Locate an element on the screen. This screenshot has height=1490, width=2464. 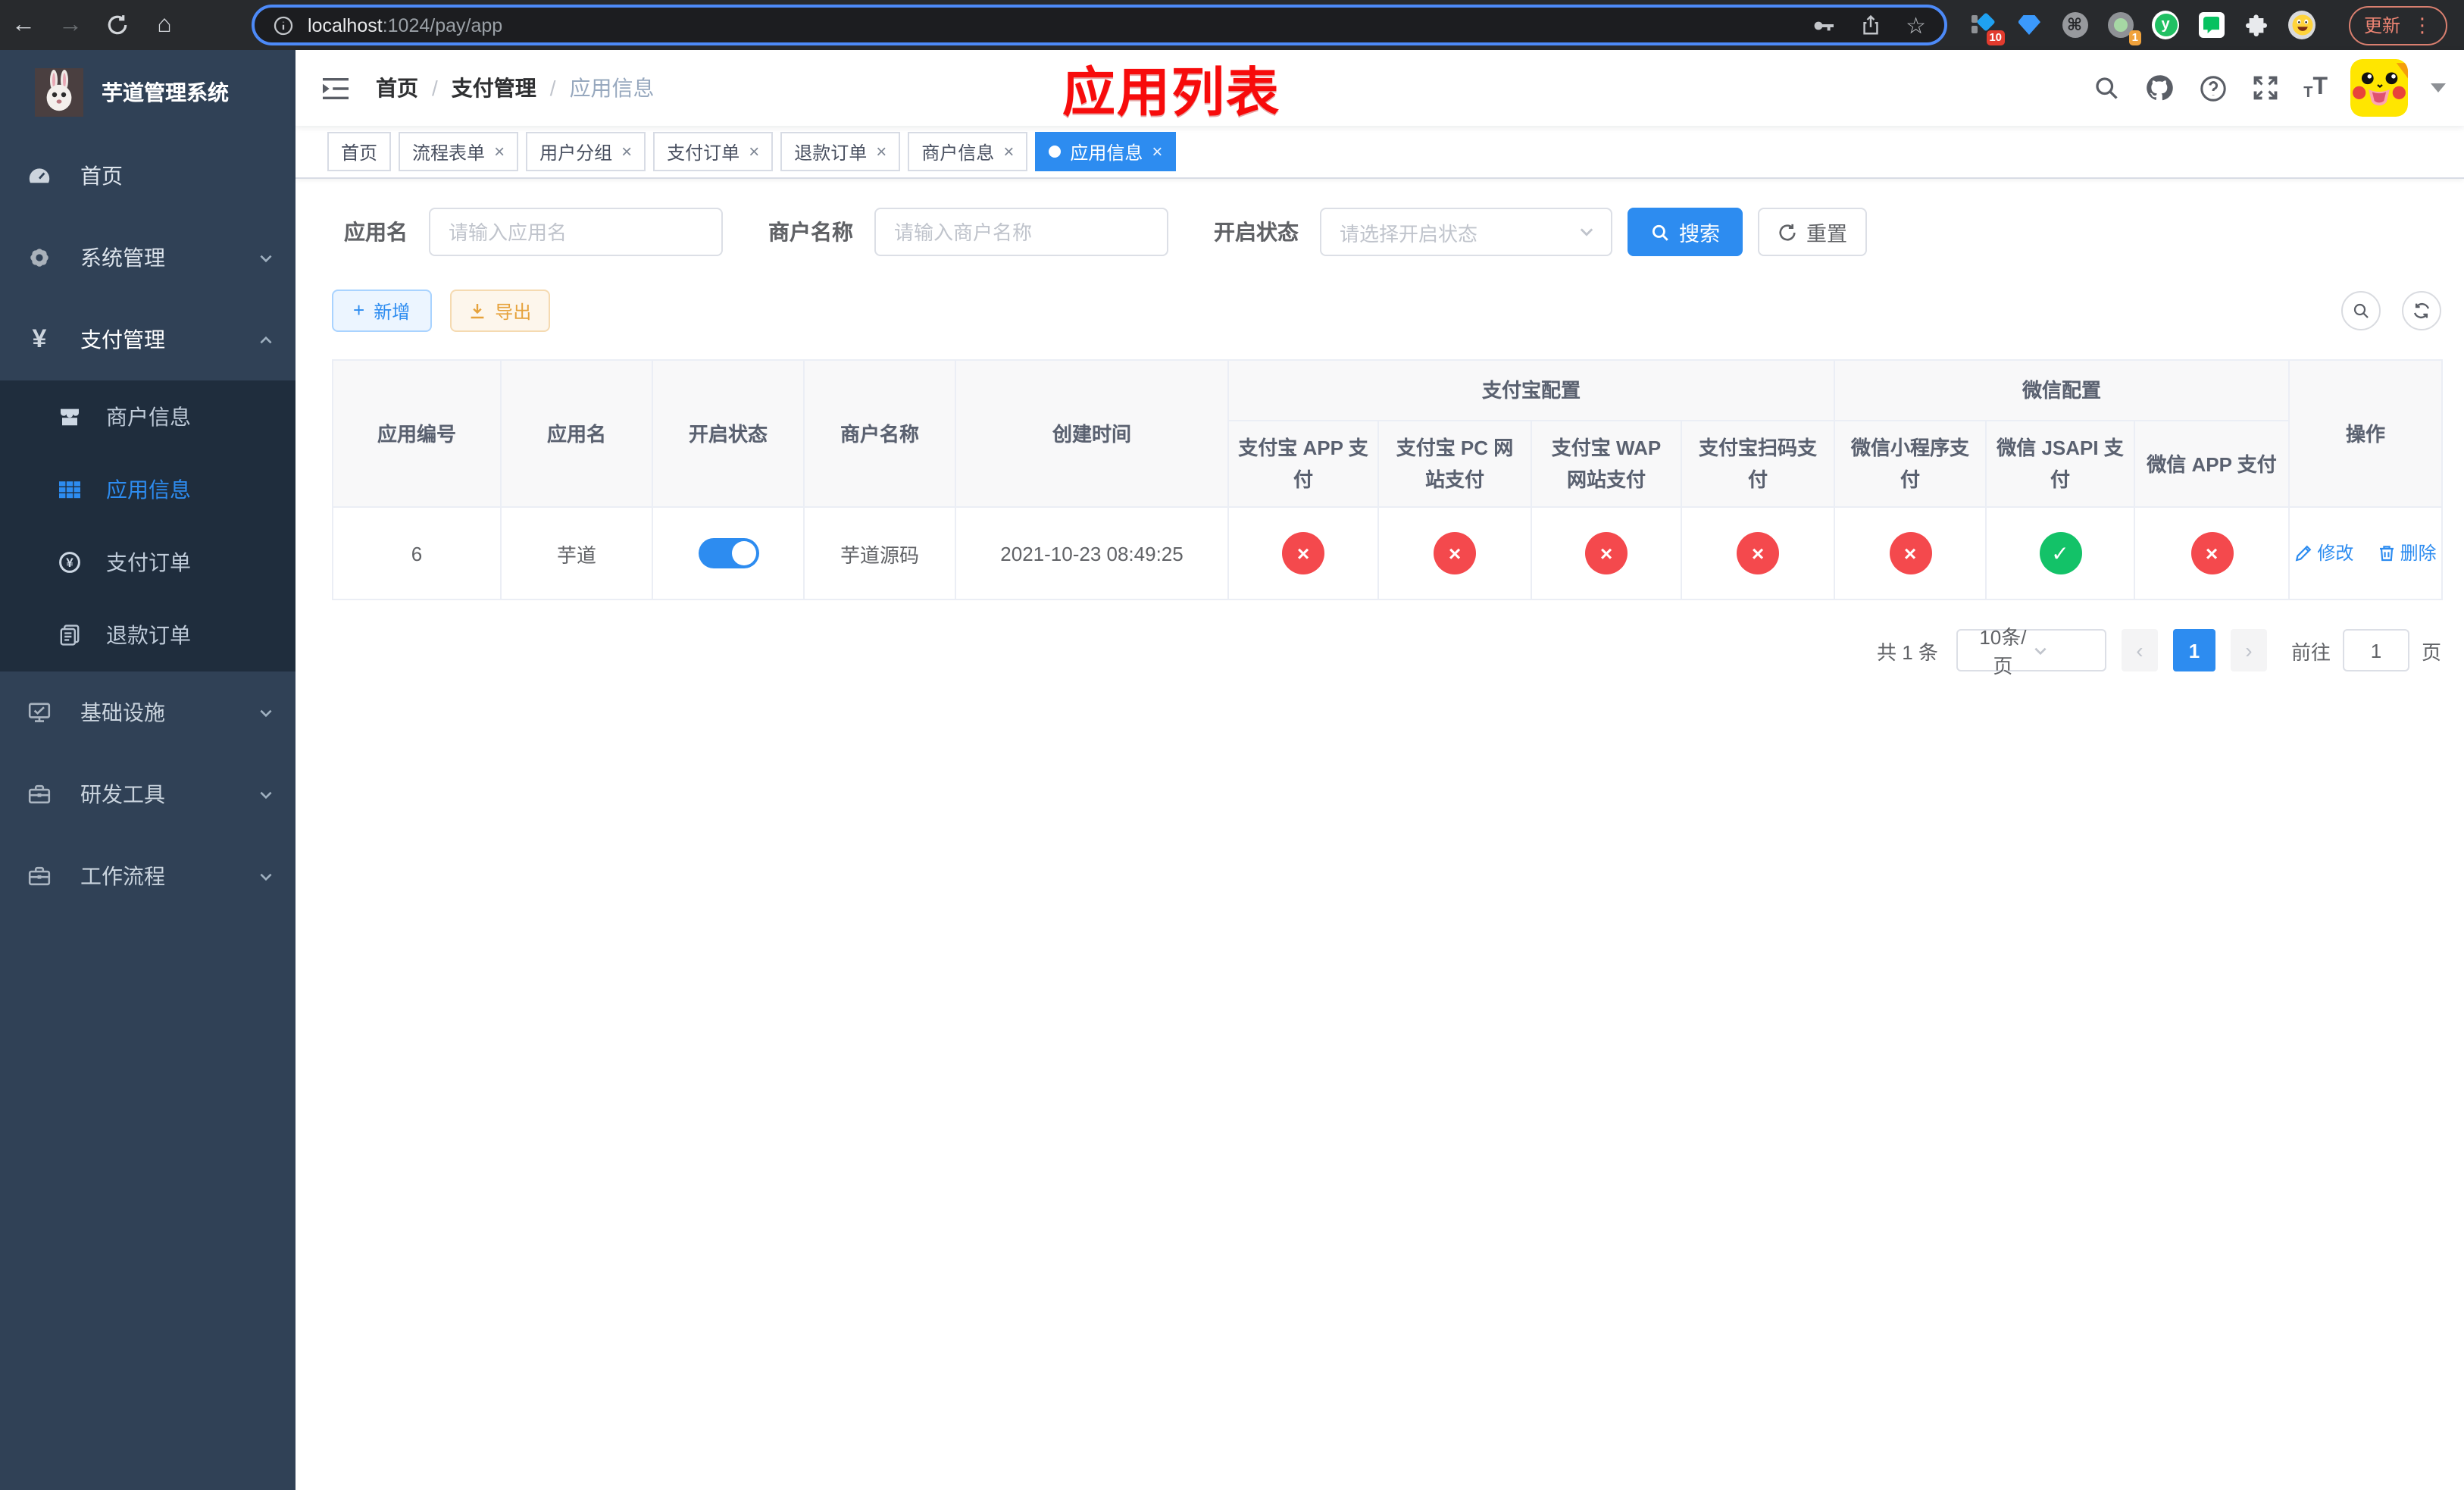
extension-blue-diamond-icon: 10 is located at coordinates (1987, 28).